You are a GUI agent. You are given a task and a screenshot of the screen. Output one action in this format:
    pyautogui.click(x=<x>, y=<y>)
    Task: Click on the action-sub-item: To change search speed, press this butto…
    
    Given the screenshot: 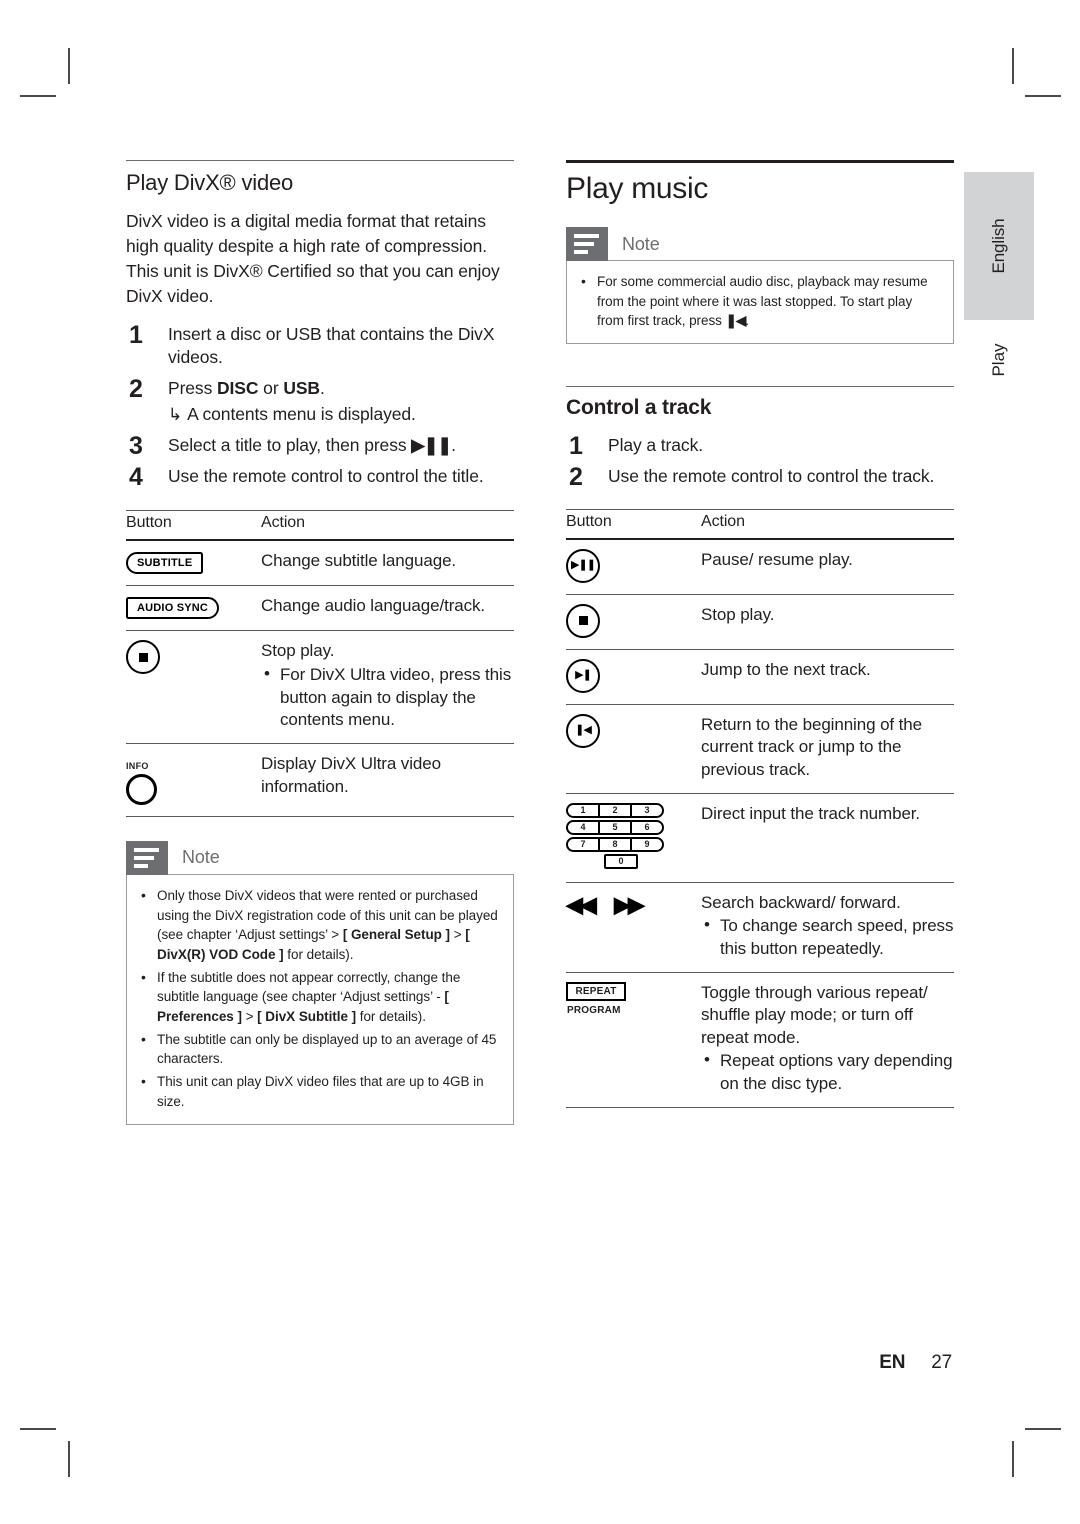 What is the action you would take?
    pyautogui.click(x=827, y=937)
    